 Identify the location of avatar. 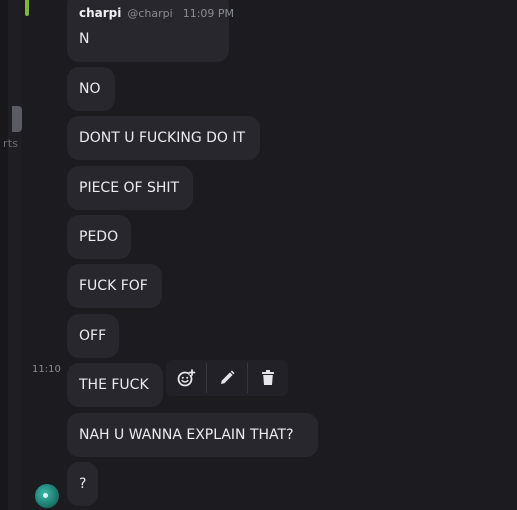
(47, 496).